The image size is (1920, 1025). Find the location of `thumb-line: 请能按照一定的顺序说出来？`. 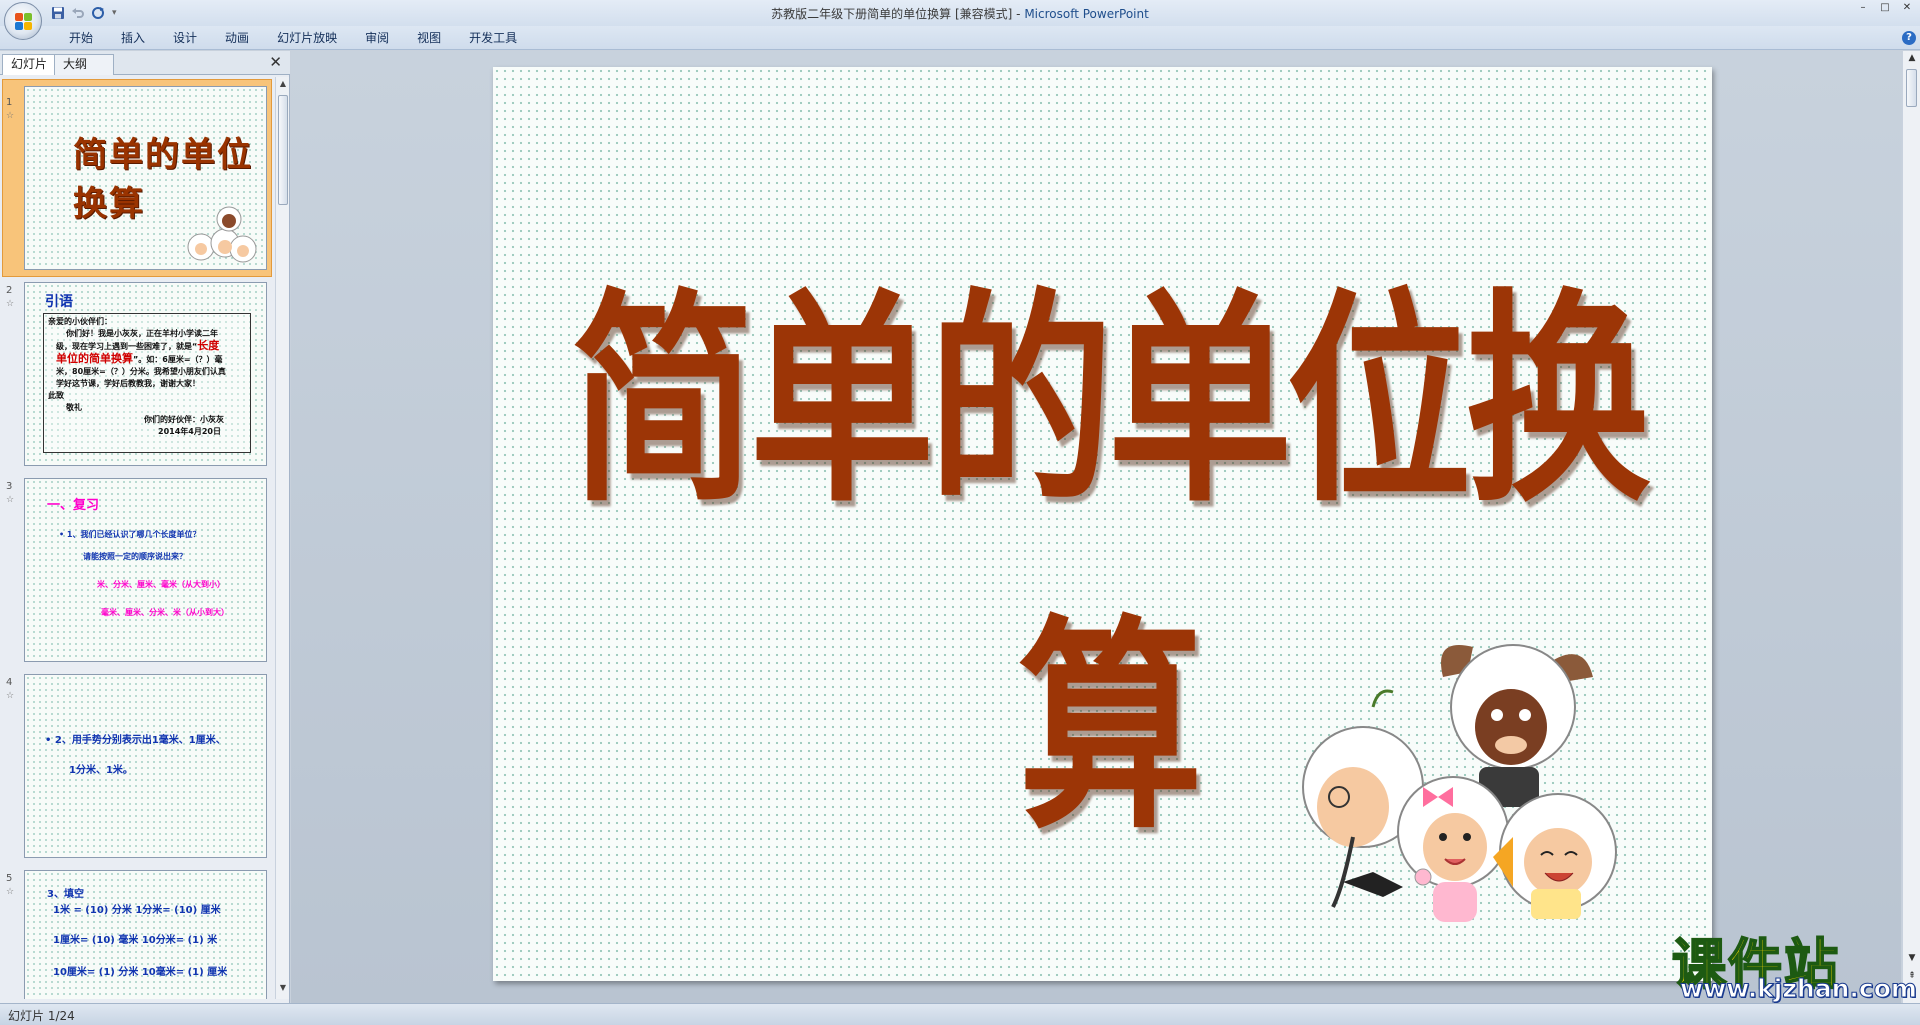

thumb-line: 请能按照一定的顺序说出来？ is located at coordinates (135, 556).